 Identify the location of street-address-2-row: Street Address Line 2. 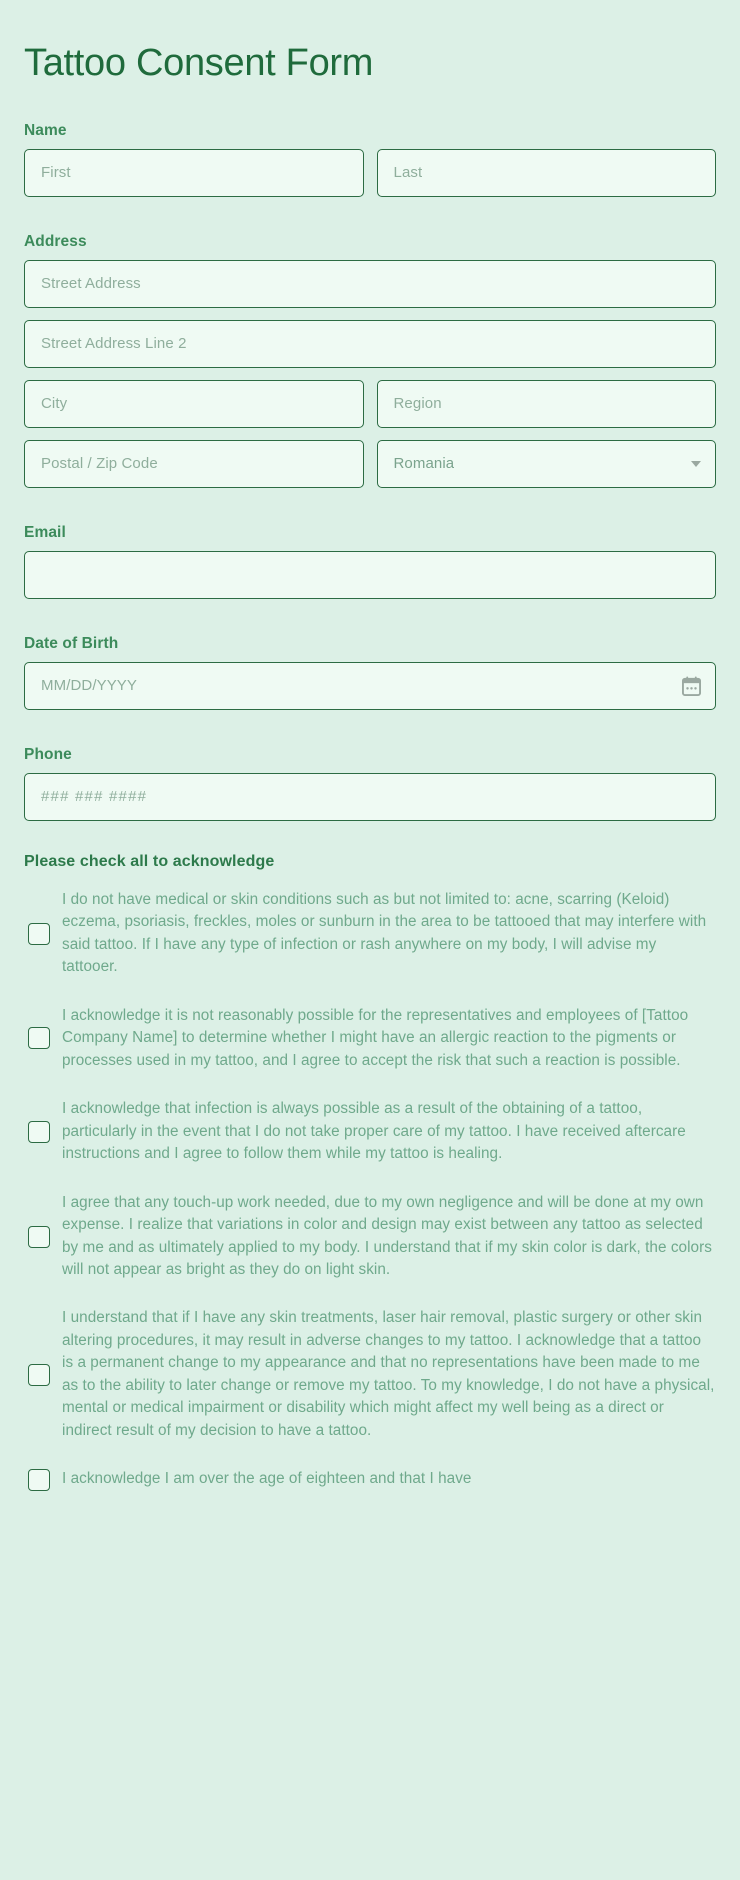
(370, 343).